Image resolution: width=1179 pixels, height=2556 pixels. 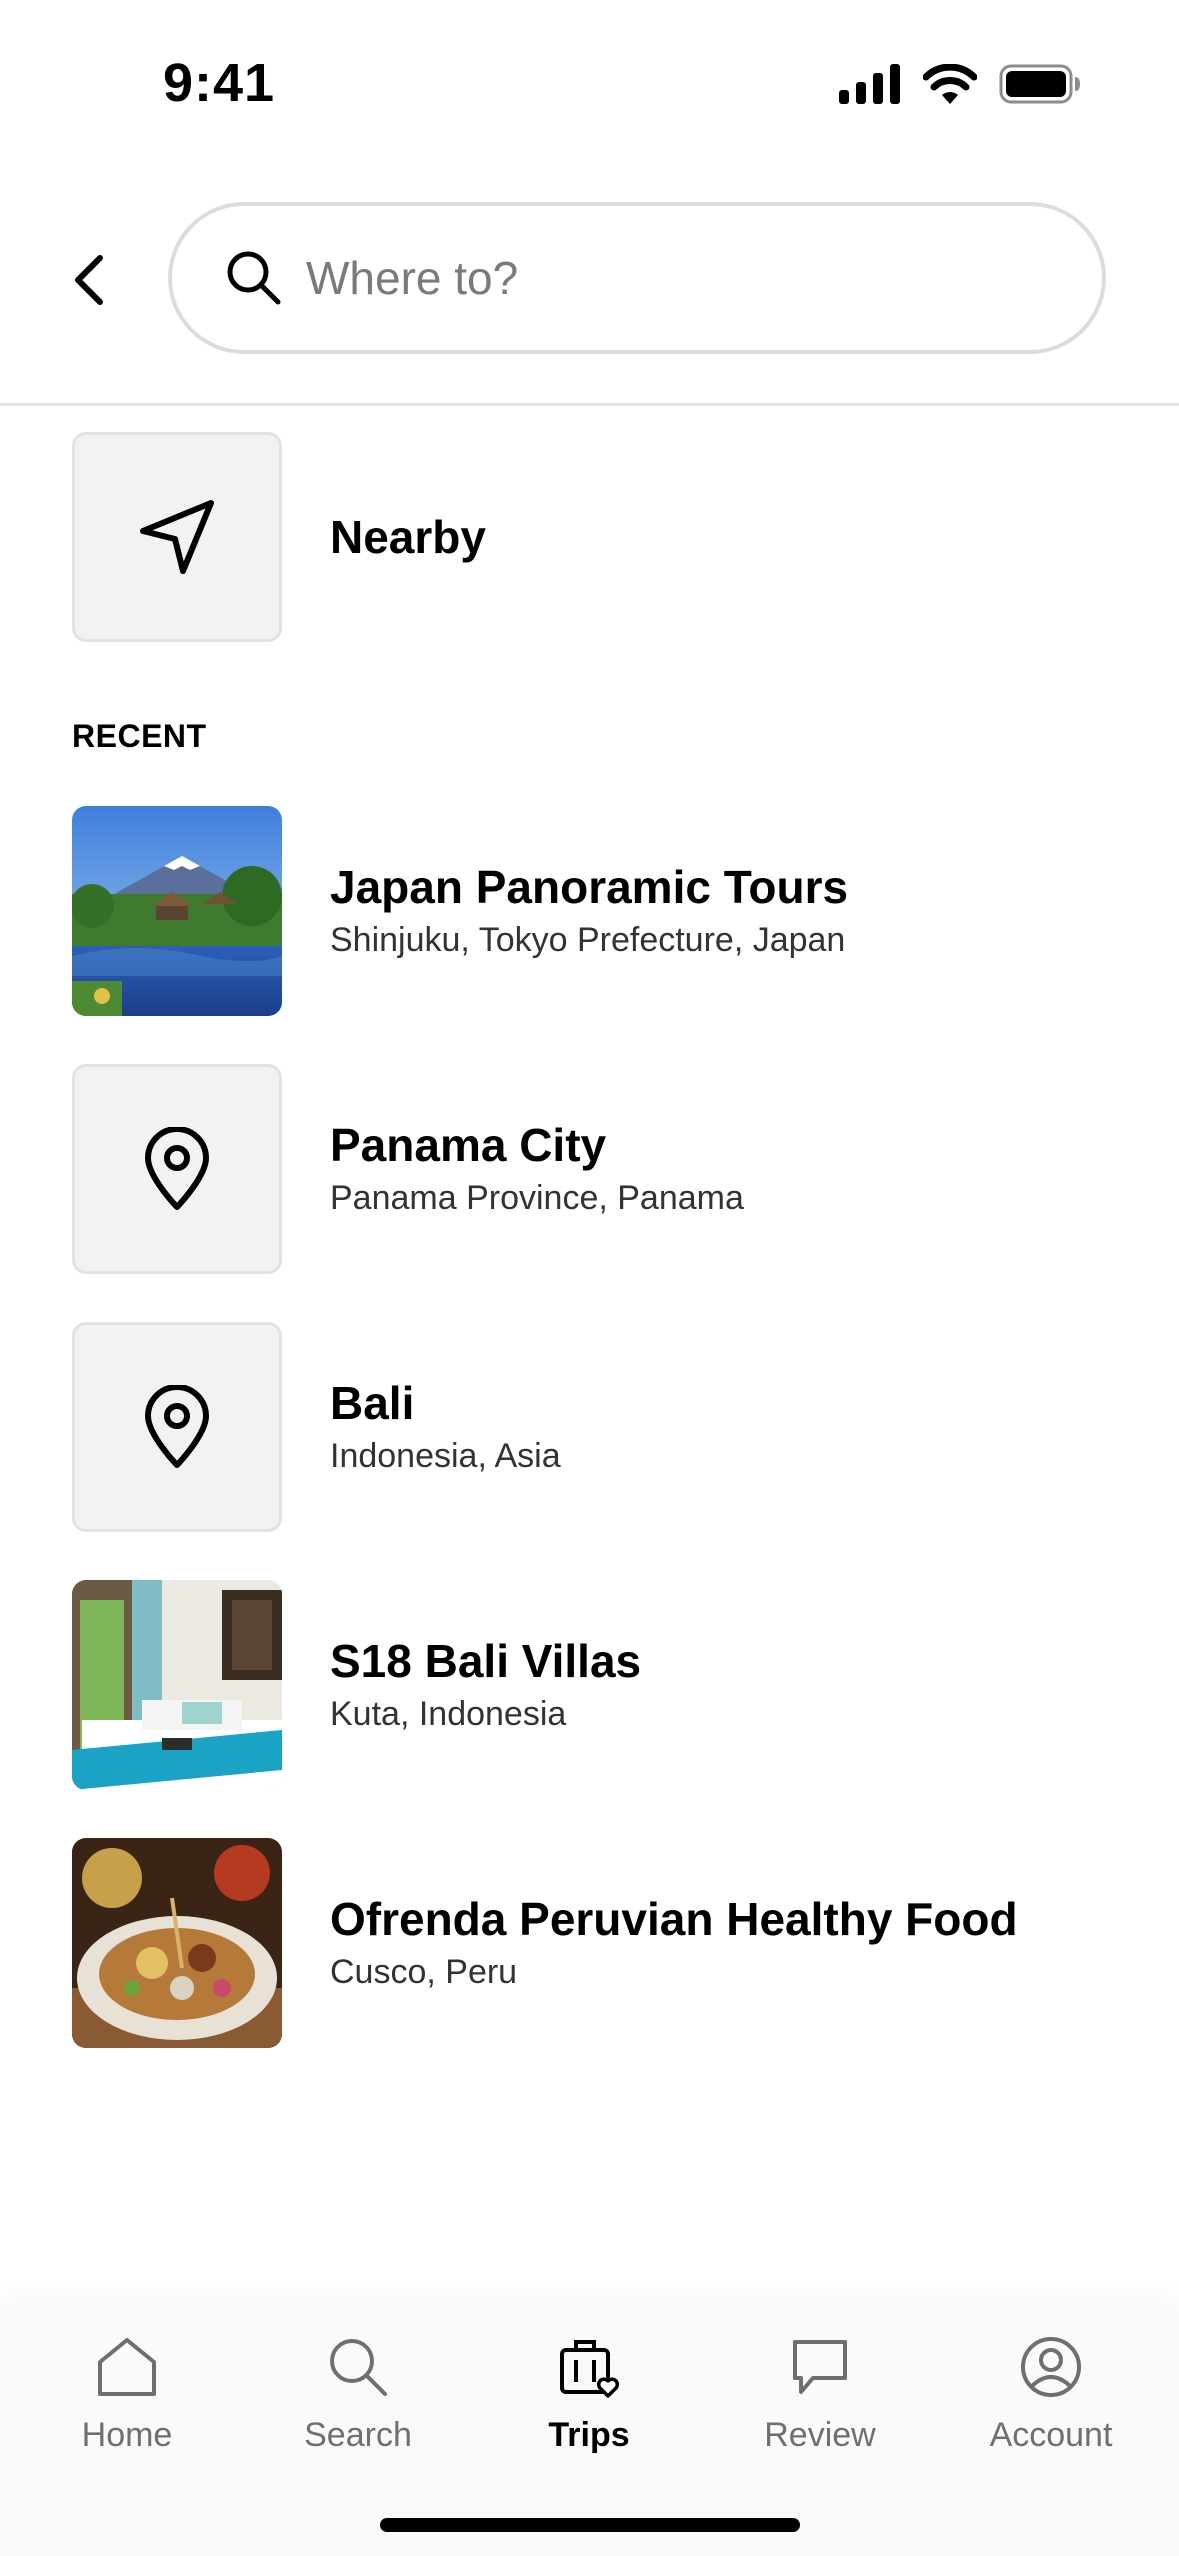 I want to click on recent-item-subtitle: Panama Province, Panama, so click(x=537, y=1198).